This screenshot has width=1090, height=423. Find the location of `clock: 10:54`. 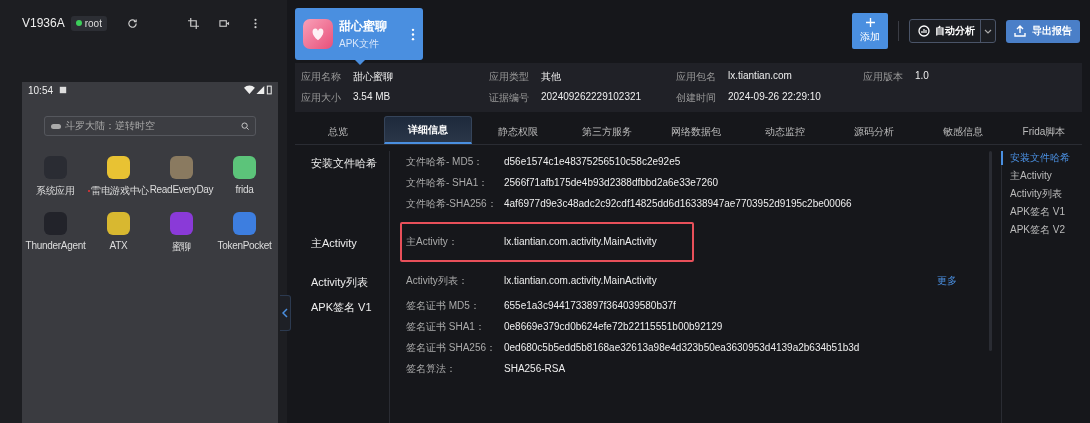

clock: 10:54 is located at coordinates (41, 90).